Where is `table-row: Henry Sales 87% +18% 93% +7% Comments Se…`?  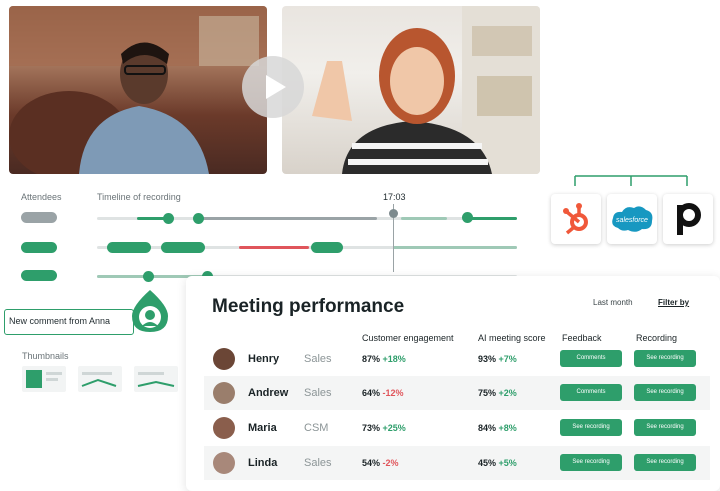
table-row: Henry Sales 87% +18% 93% +7% Comments Se… is located at coordinates (457, 359).